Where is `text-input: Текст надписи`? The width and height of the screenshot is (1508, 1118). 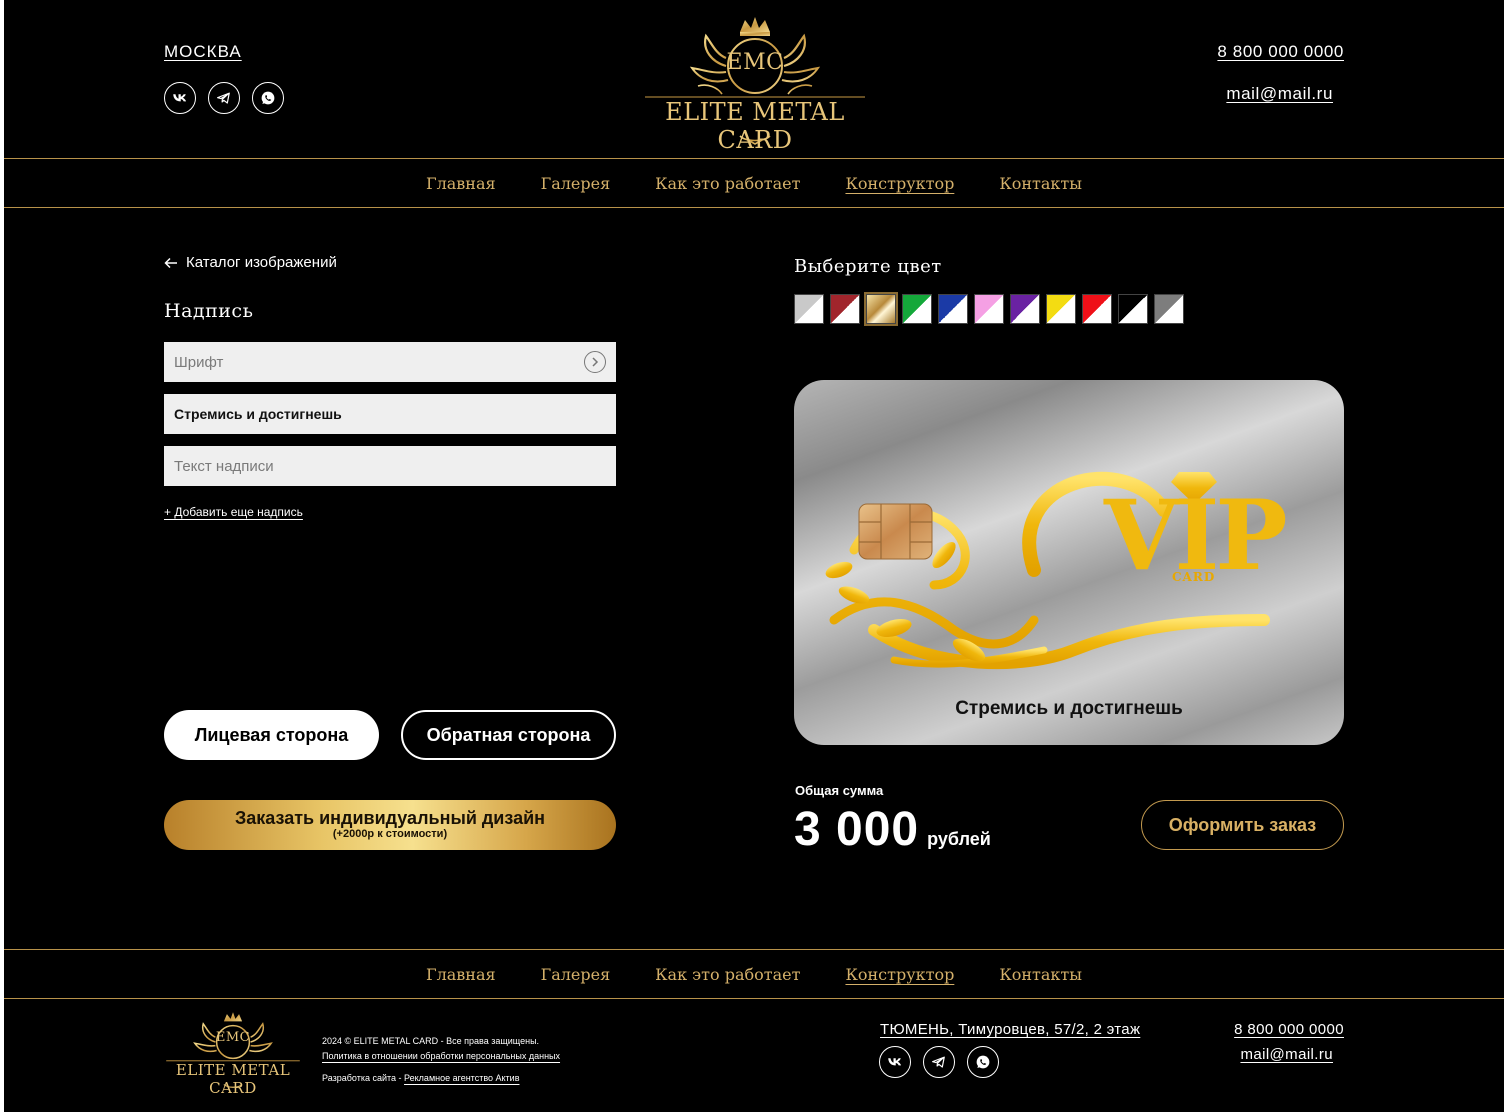
text-input: Текст надписи is located at coordinates (390, 466).